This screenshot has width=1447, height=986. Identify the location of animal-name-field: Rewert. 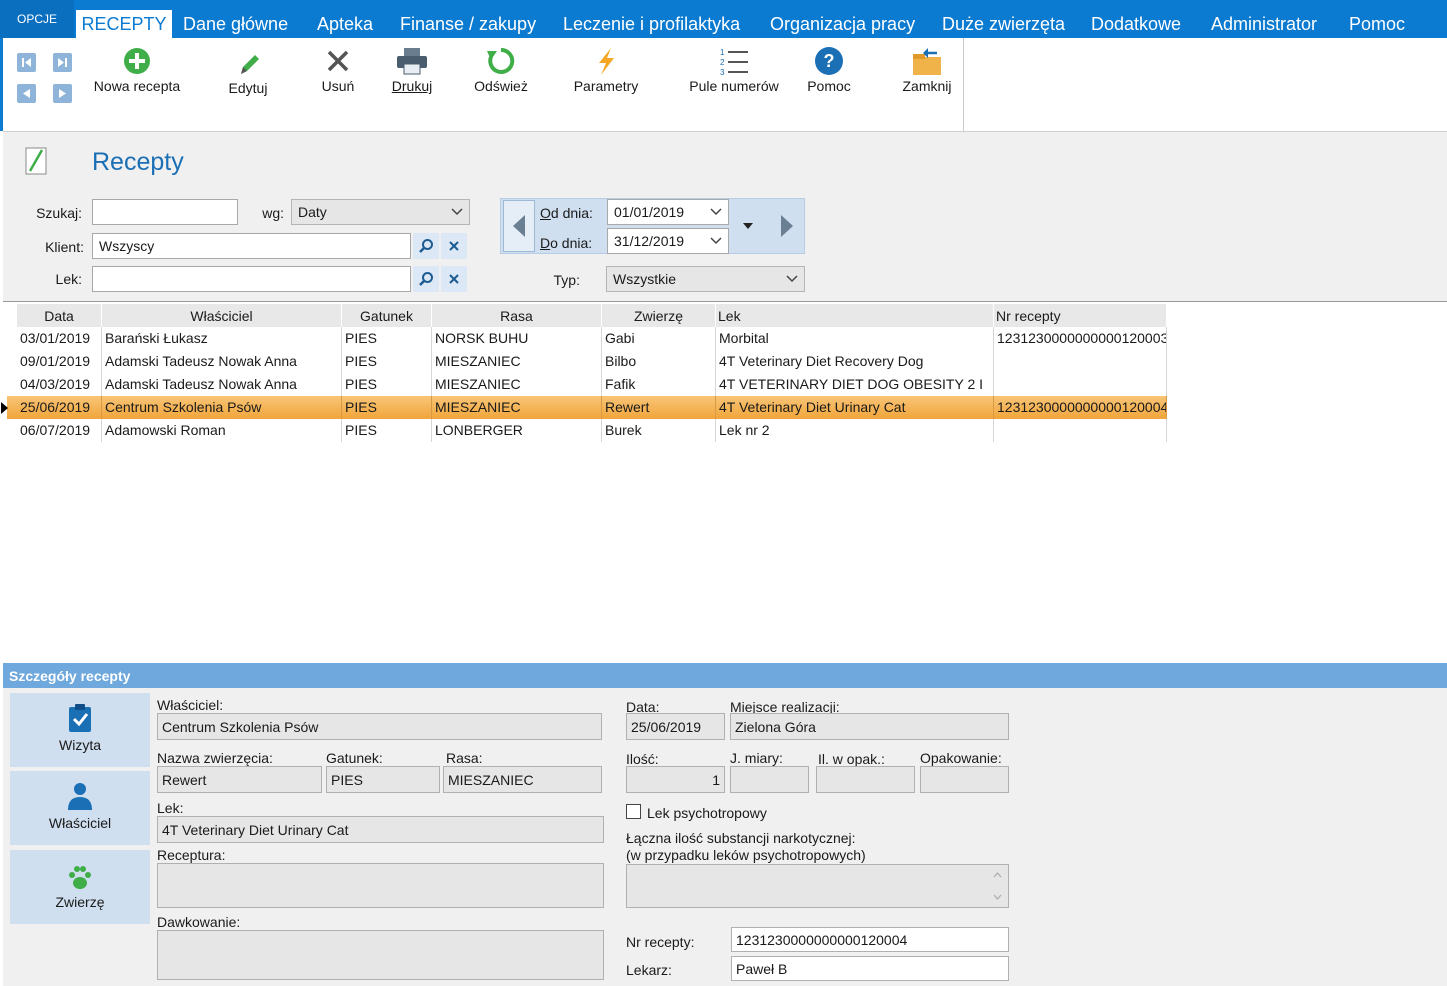
(239, 779).